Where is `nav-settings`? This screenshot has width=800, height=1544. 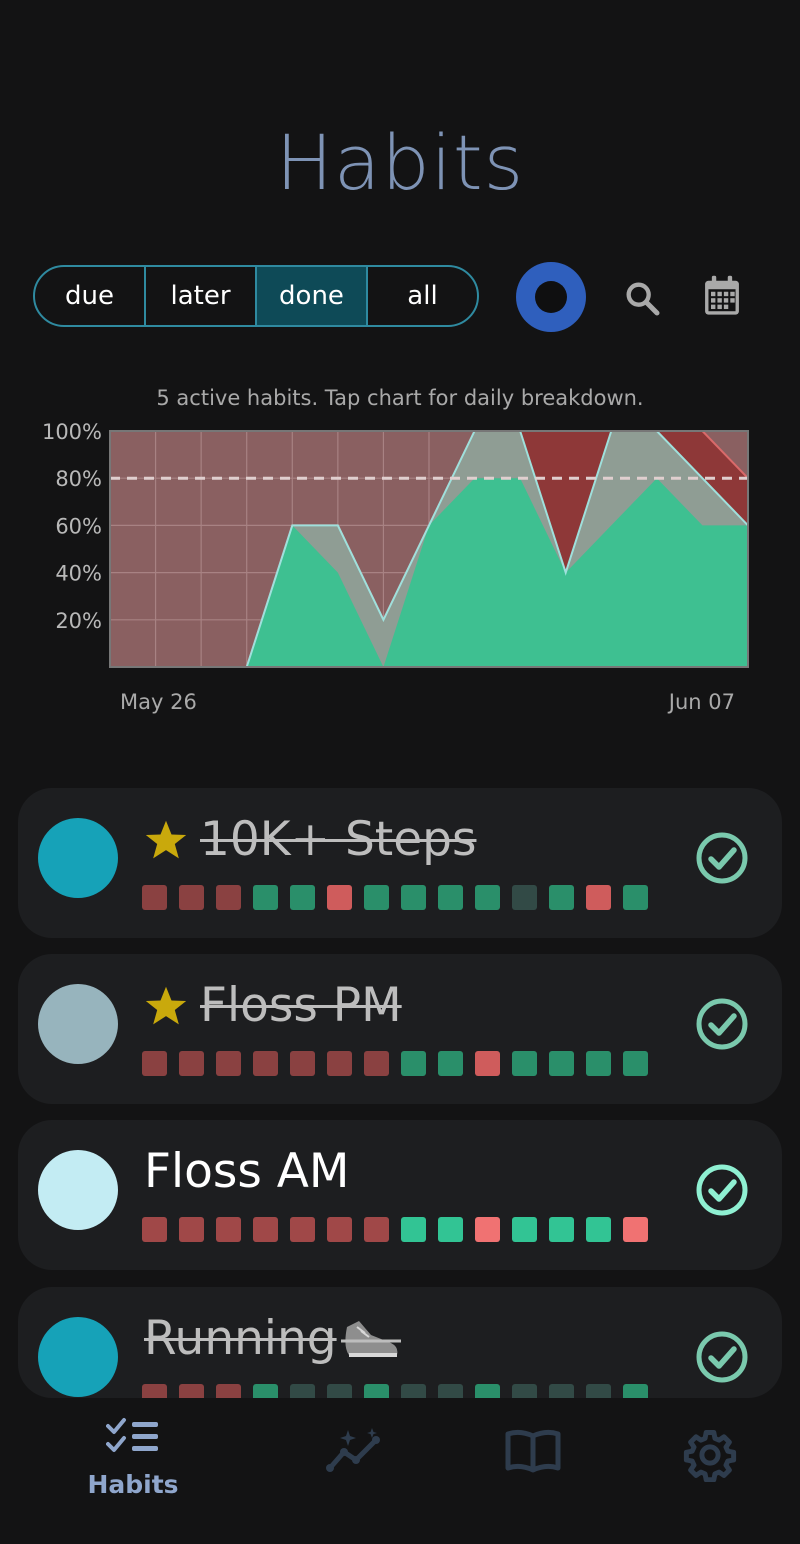
nav-settings is located at coordinates (710, 1457).